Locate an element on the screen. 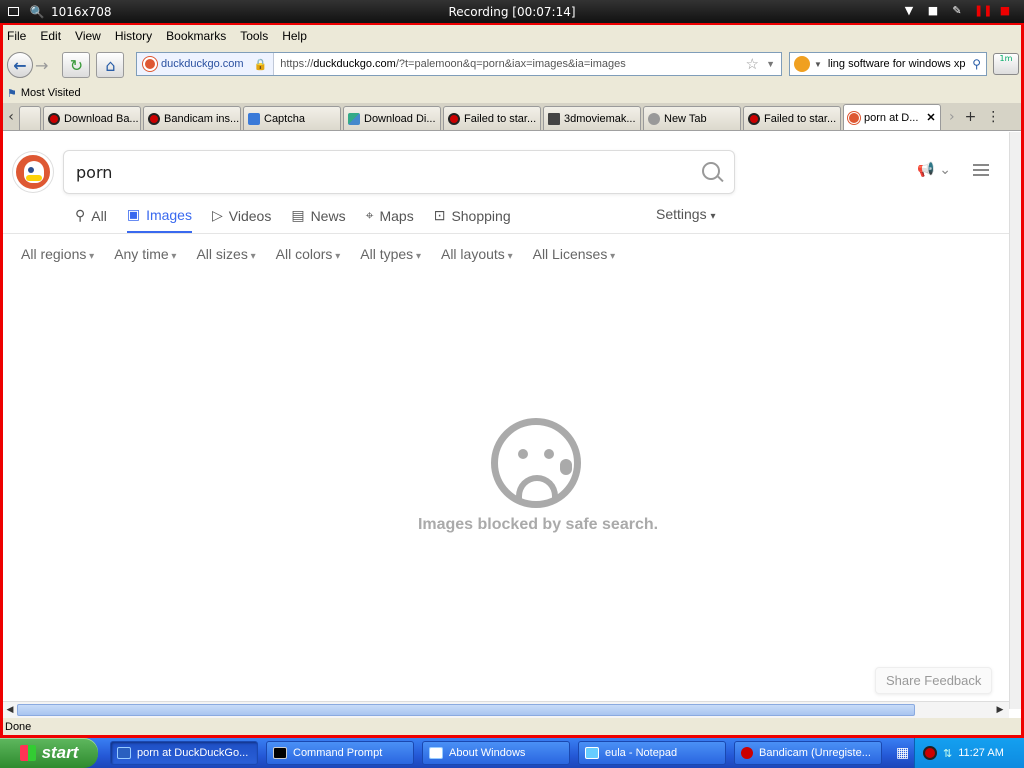 Image resolution: width=1024 pixels, height=768 pixels. back-arrow-icon: ← is located at coordinates (20, 65).